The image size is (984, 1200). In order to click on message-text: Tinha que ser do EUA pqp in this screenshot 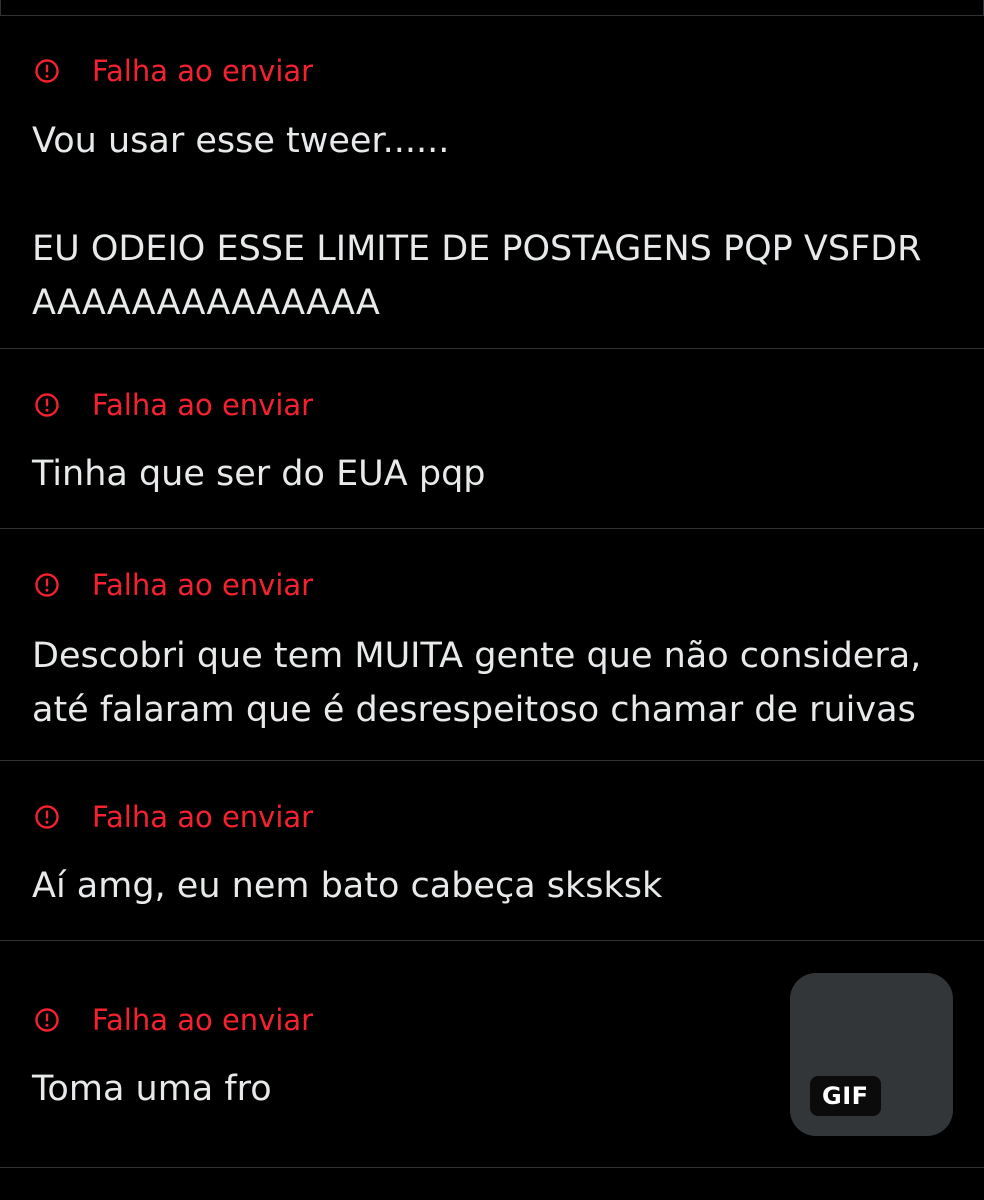, I will do `click(259, 474)`.